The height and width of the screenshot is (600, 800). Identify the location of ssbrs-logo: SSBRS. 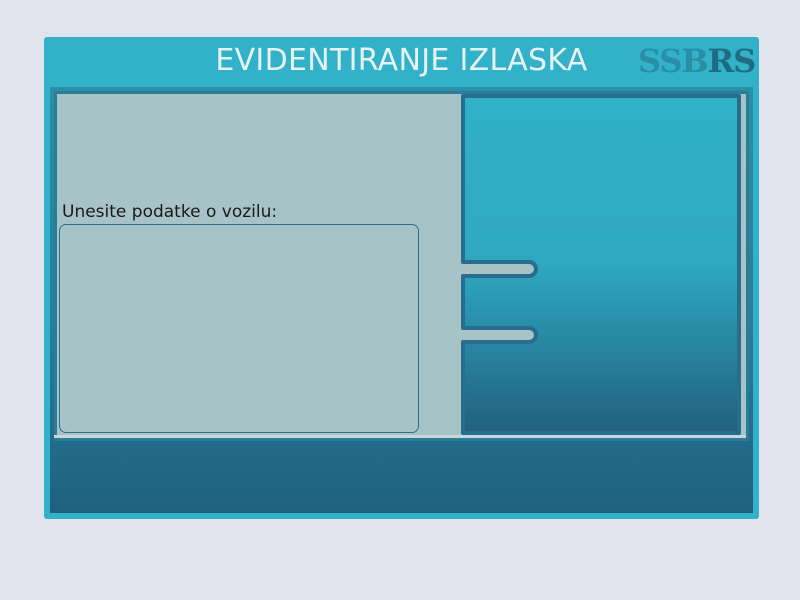
(697, 61).